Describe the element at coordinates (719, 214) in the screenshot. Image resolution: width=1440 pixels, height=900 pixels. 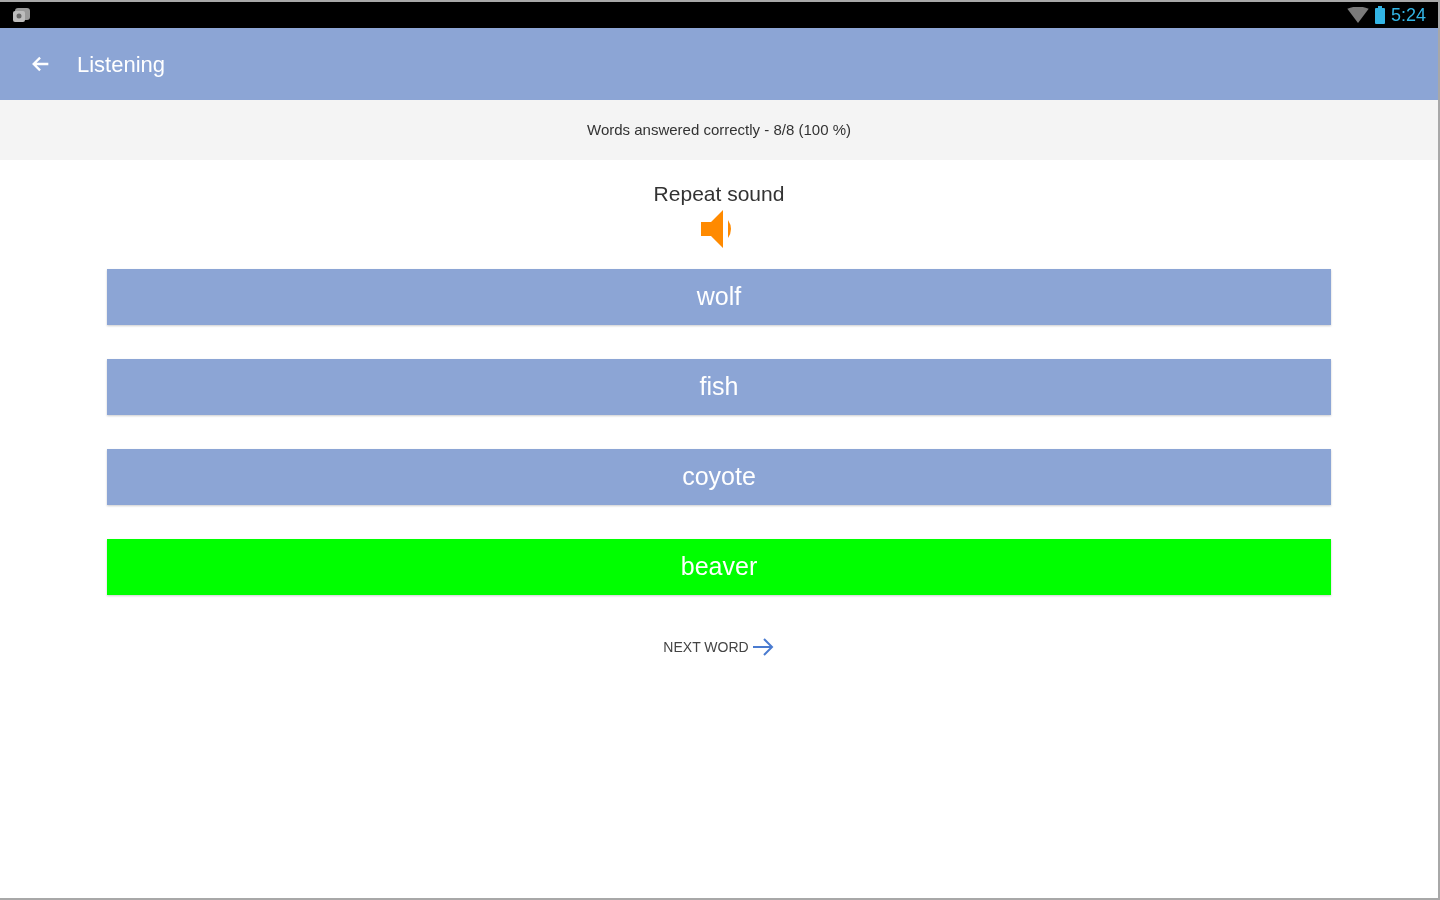
I see `repeat-sound-button: Repeat sound` at that location.